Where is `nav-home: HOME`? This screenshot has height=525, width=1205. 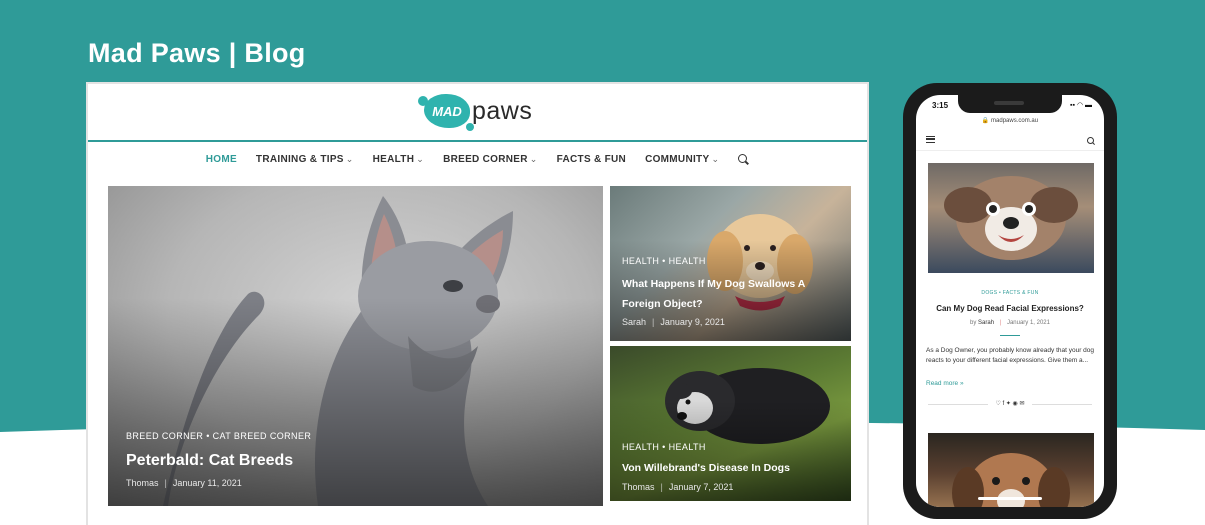 nav-home: HOME is located at coordinates (221, 159).